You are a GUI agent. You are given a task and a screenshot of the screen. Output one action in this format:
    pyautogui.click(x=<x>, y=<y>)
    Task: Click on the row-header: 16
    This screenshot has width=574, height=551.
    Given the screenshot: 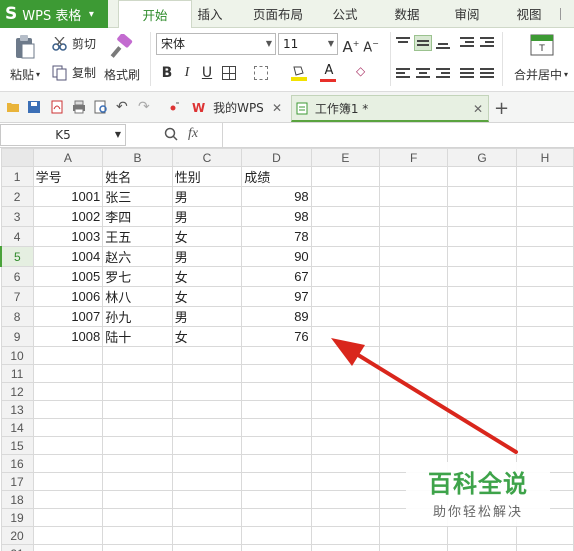 What is the action you would take?
    pyautogui.click(x=17, y=463)
    